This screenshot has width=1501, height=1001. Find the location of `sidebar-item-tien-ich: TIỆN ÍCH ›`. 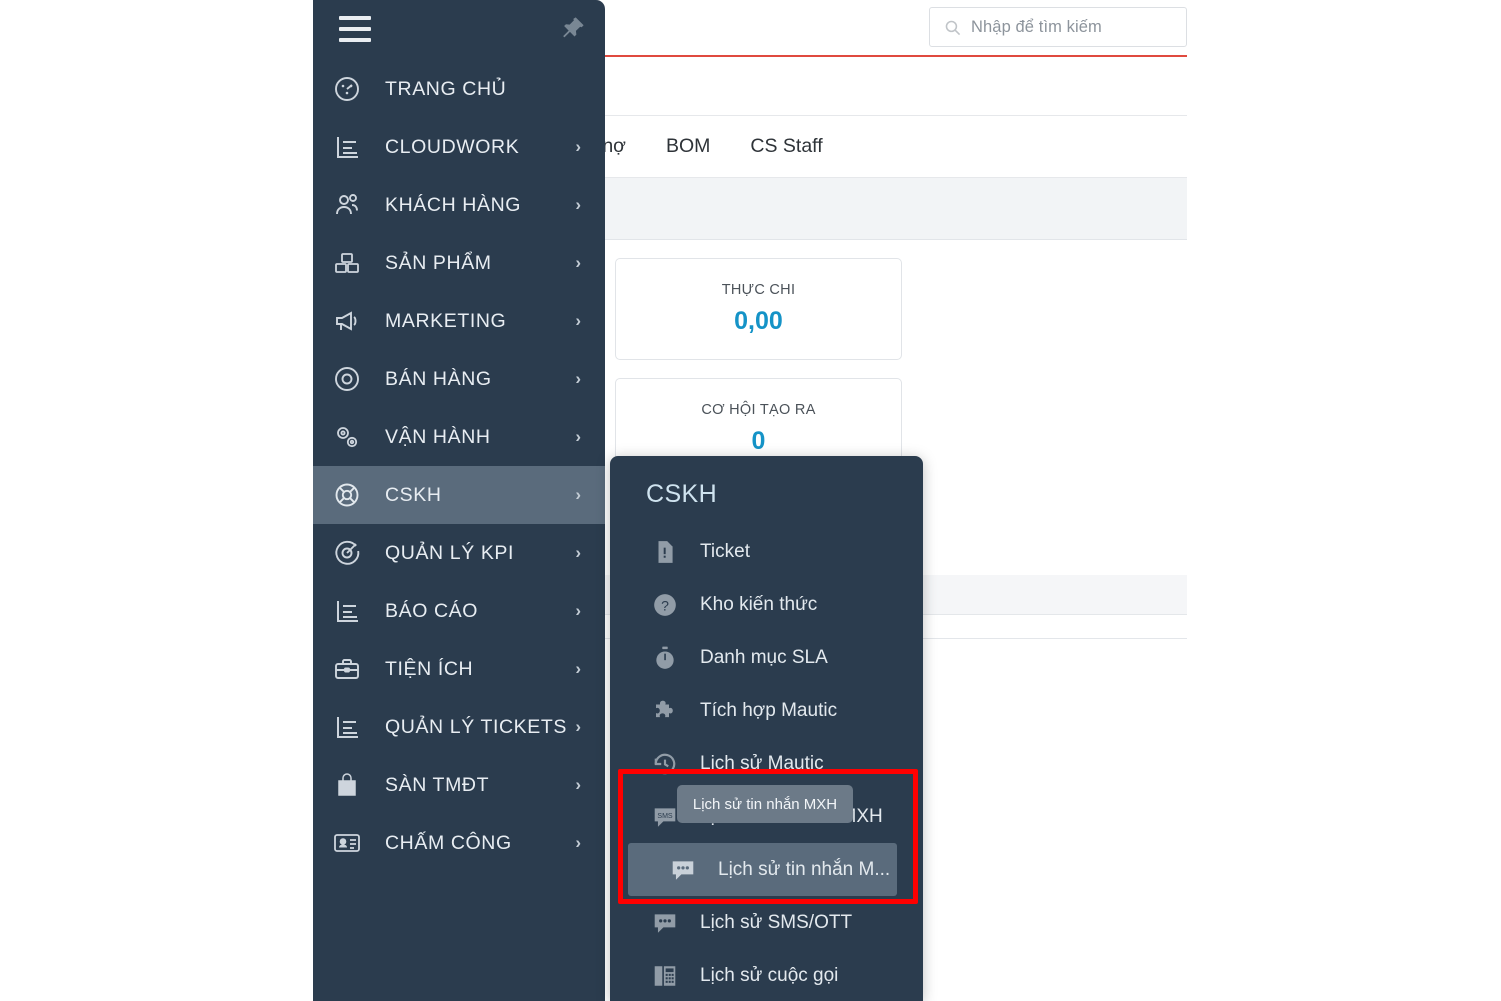

sidebar-item-tien-ich: TIỆN ÍCH › is located at coordinates (459, 669).